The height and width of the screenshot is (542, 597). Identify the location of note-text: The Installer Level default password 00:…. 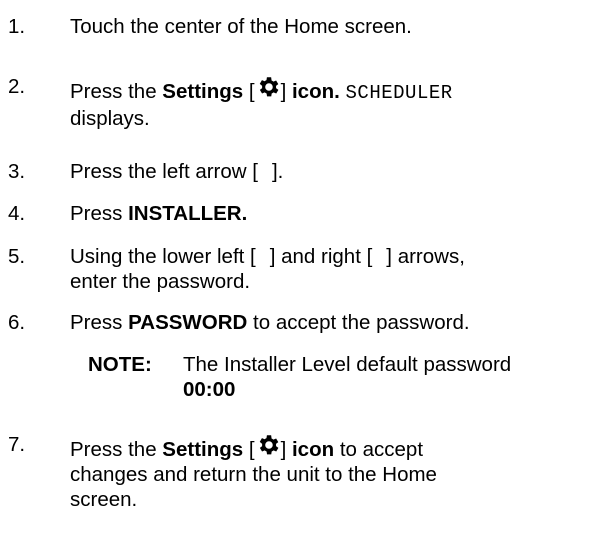
(347, 377).